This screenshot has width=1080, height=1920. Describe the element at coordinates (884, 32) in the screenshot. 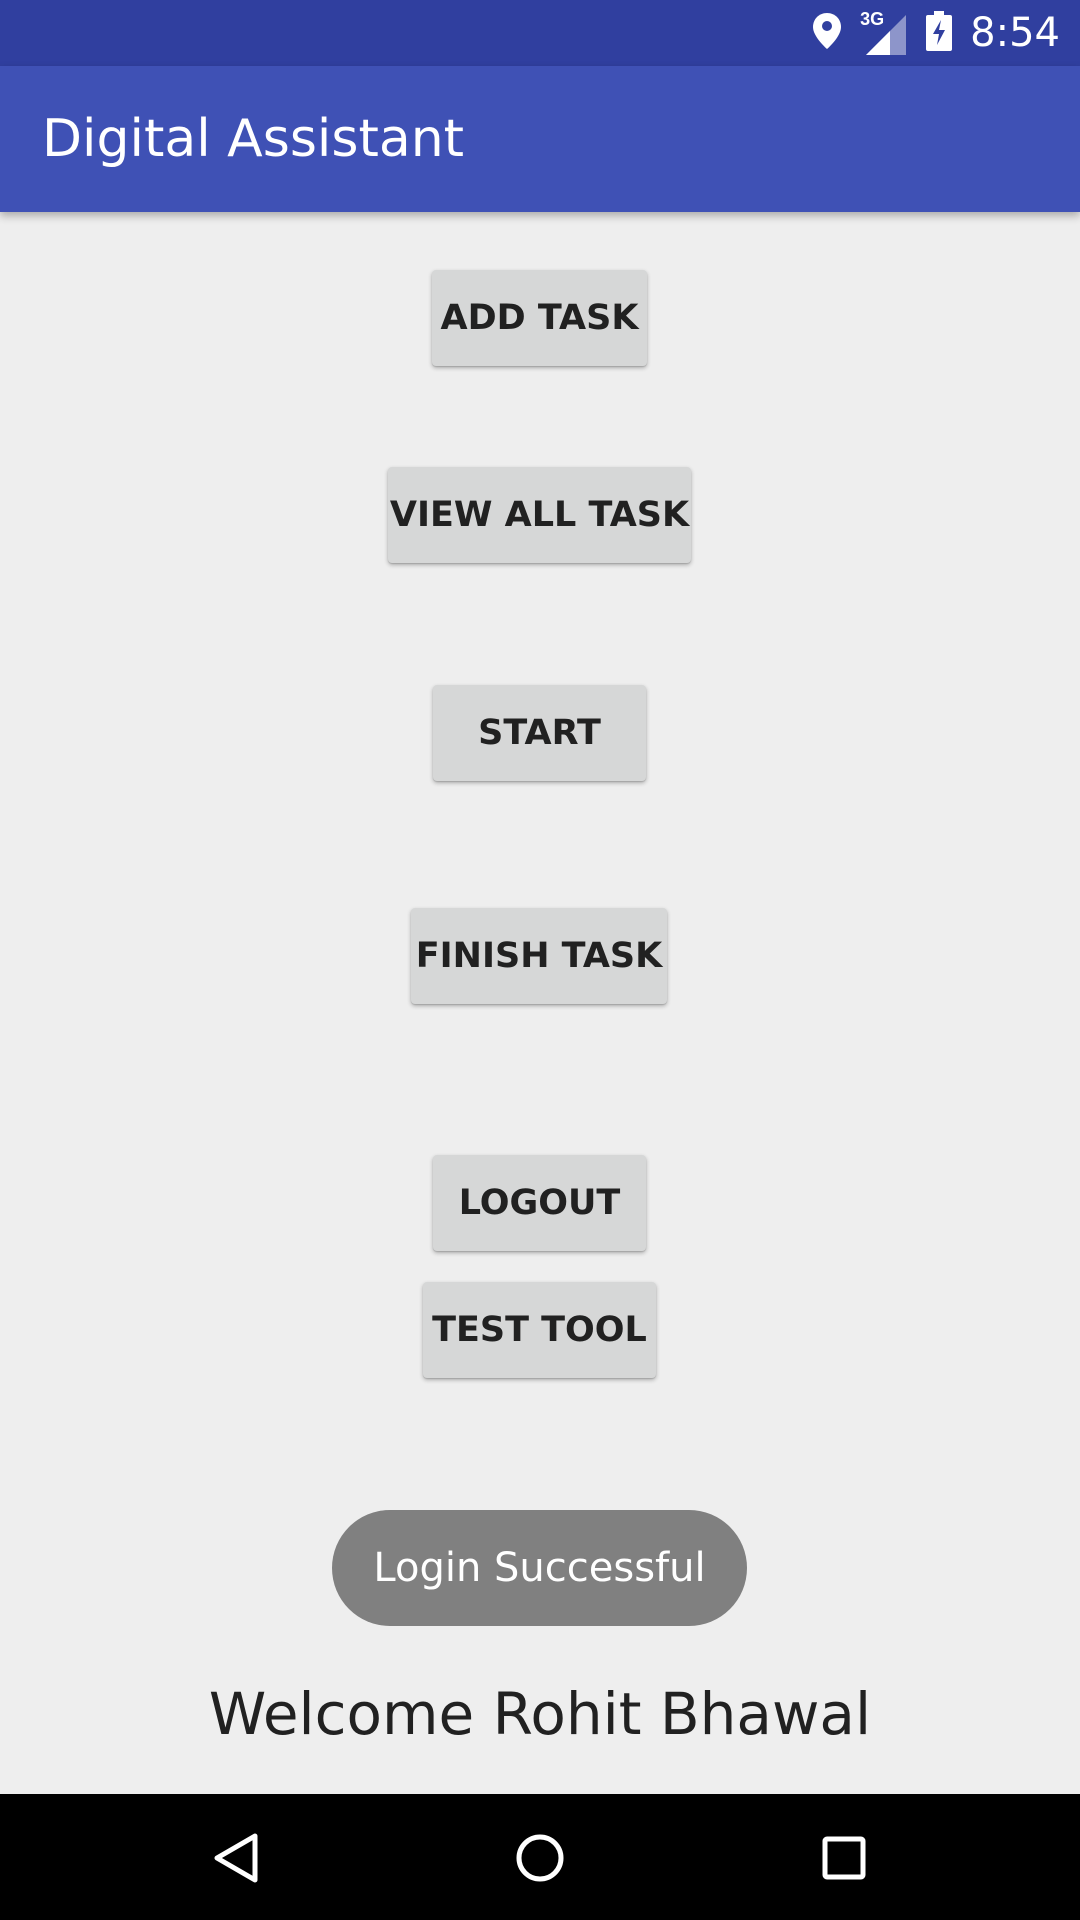

I see `signal-icon: 3G` at that location.